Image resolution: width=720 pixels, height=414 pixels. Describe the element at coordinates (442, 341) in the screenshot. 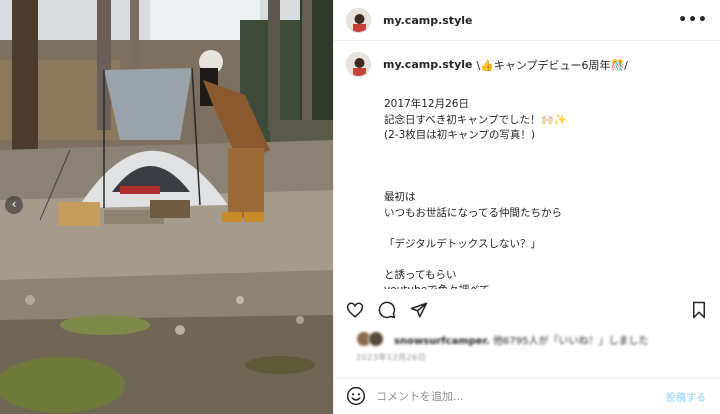

I see `liker-username: snowsurfcamper.` at that location.